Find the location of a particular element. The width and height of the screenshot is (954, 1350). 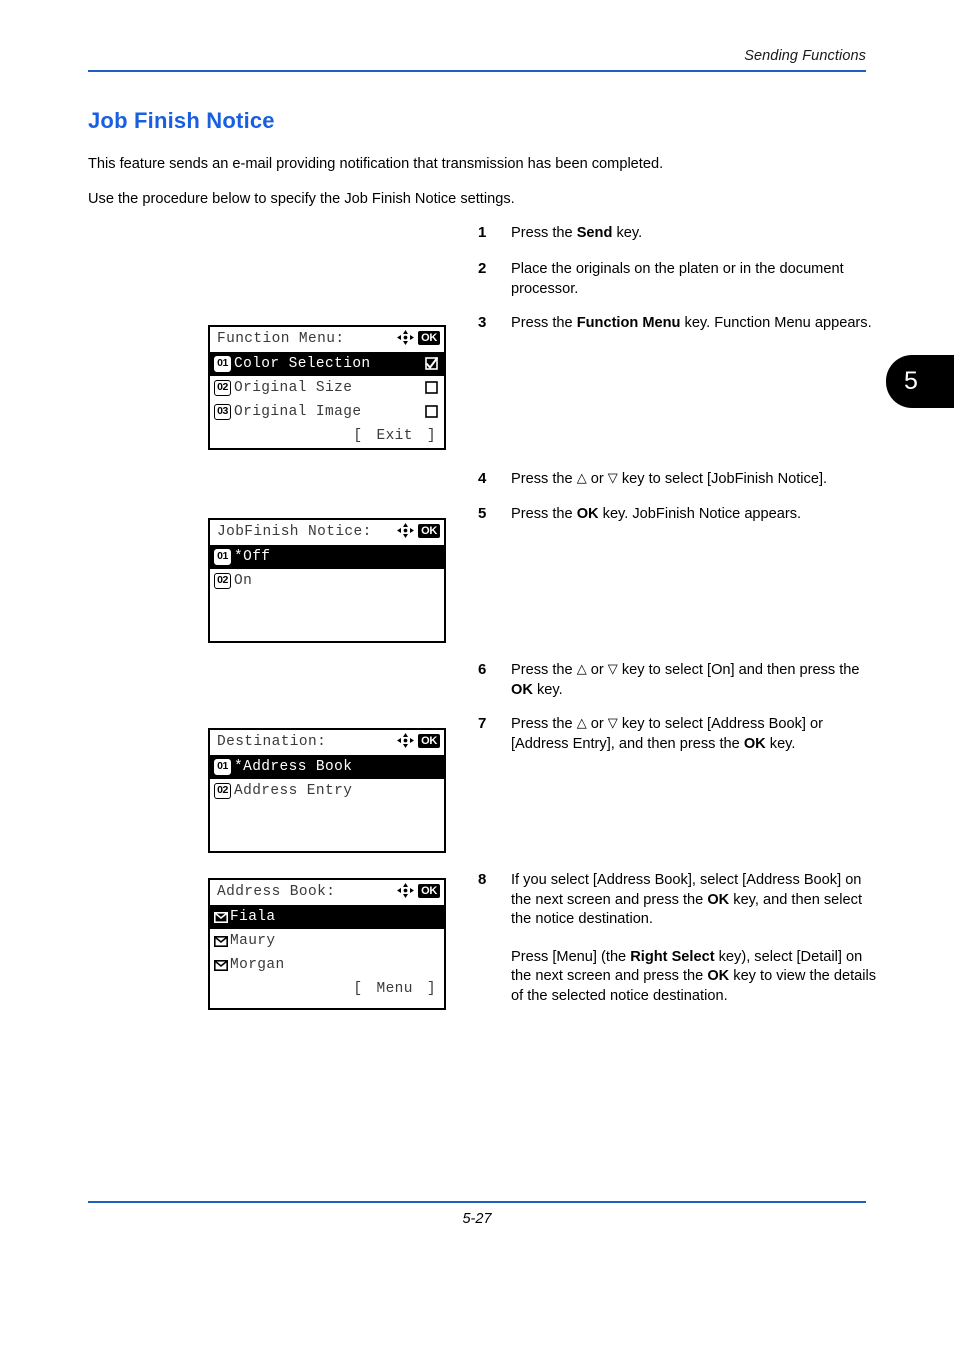

step-text: Press the Send key. is located at coordinates (577, 233).